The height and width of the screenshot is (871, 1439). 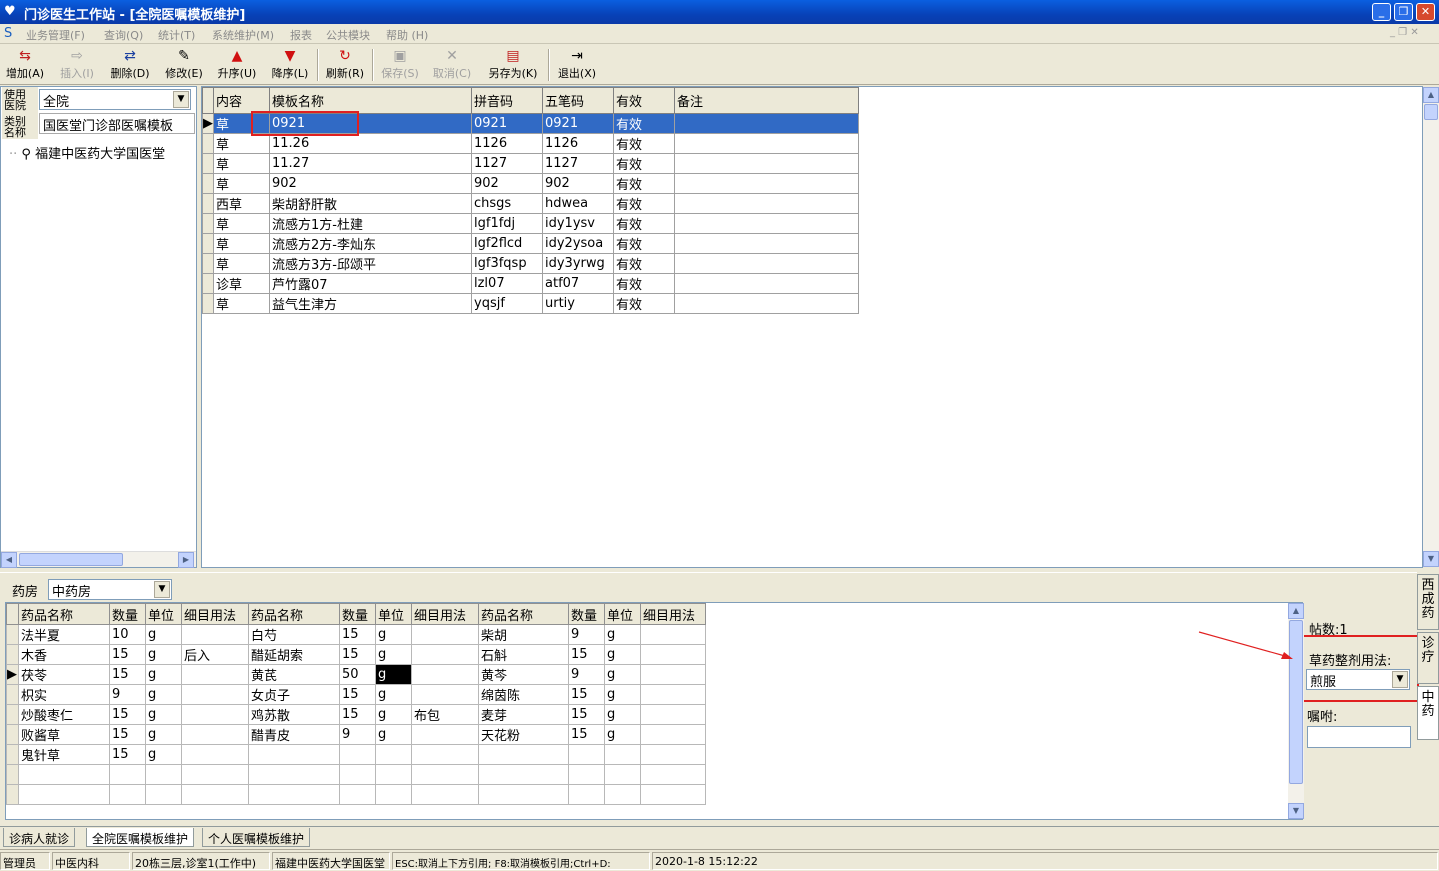 I want to click on chevron-down-icon: ▼, so click(x=181, y=99).